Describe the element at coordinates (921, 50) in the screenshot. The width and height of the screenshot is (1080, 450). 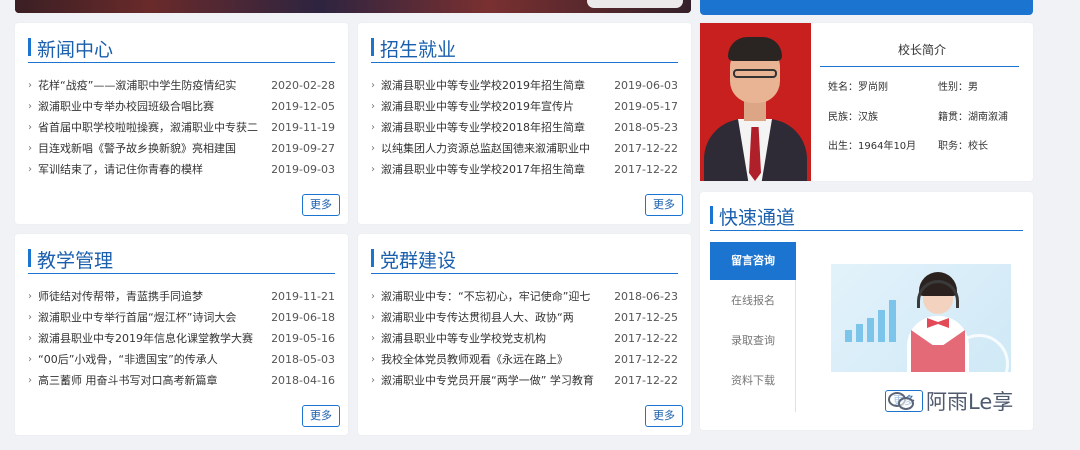
I see `principal-title: 校长简介` at that location.